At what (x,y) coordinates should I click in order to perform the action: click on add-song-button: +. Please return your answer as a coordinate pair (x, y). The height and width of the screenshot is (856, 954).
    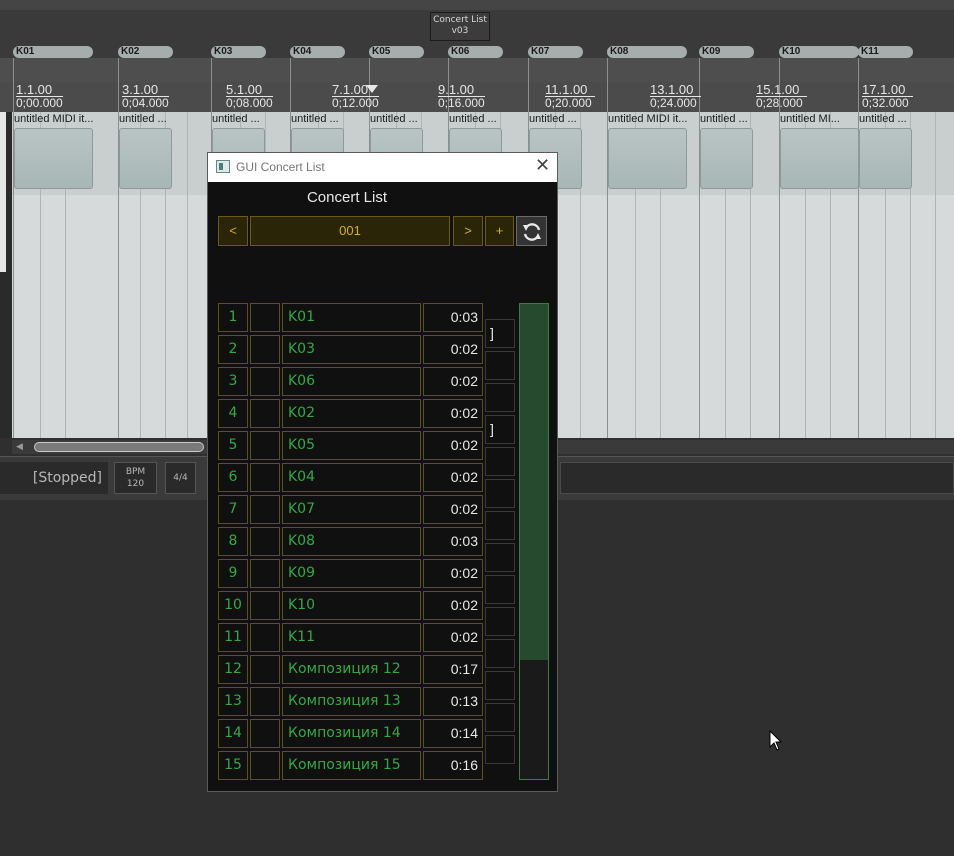
    Looking at the image, I should click on (499, 231).